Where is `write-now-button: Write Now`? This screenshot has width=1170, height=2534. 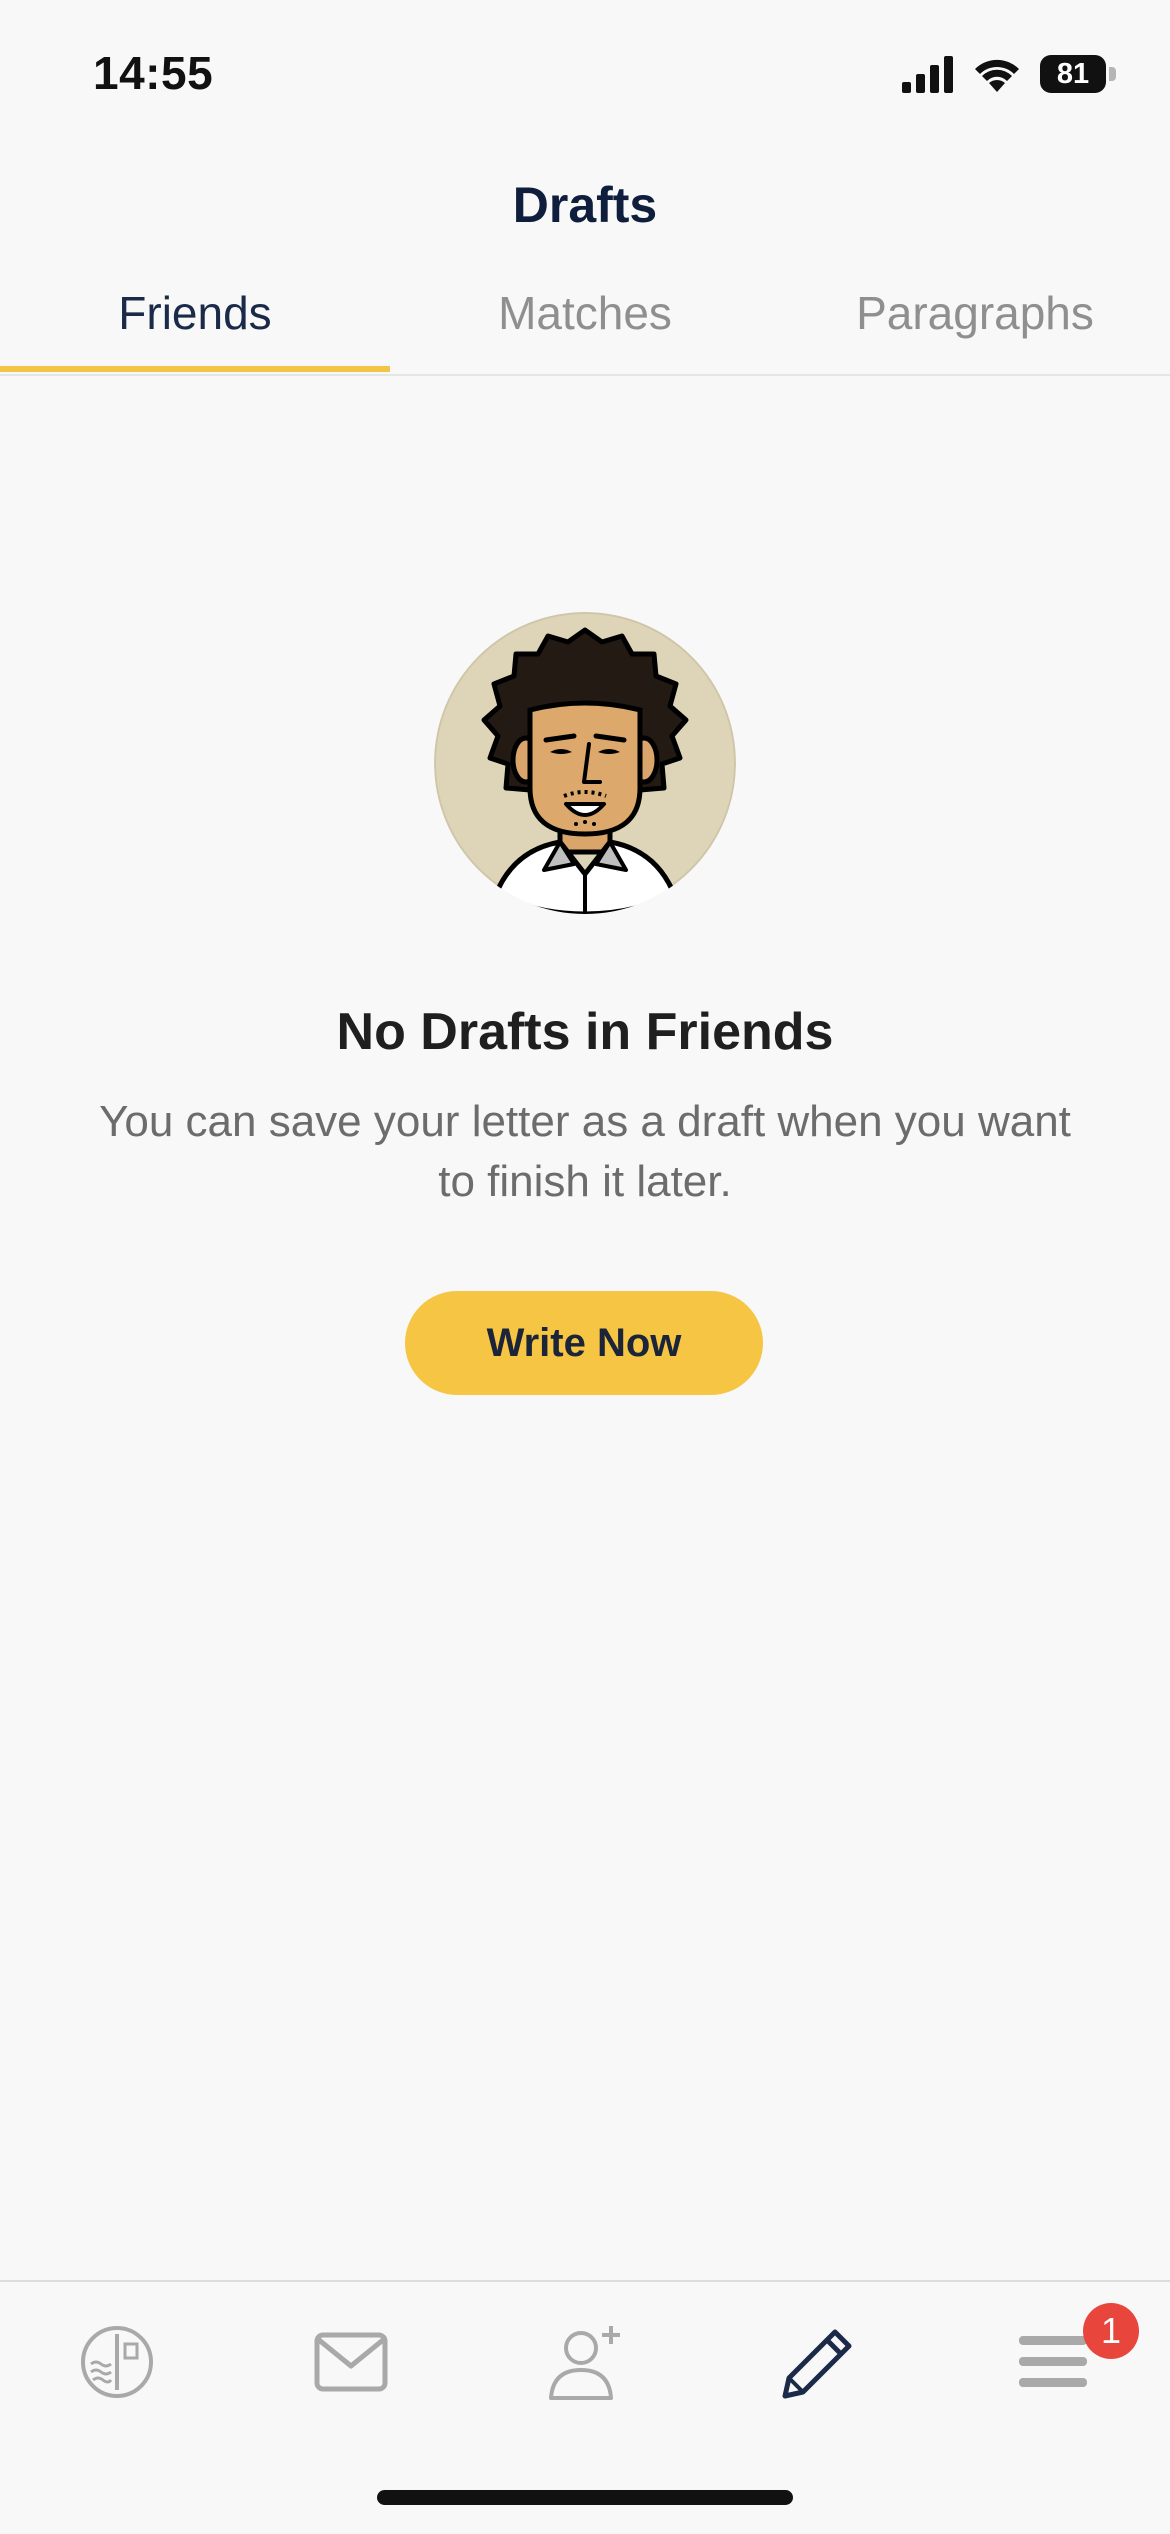 write-now-button: Write Now is located at coordinates (584, 1343).